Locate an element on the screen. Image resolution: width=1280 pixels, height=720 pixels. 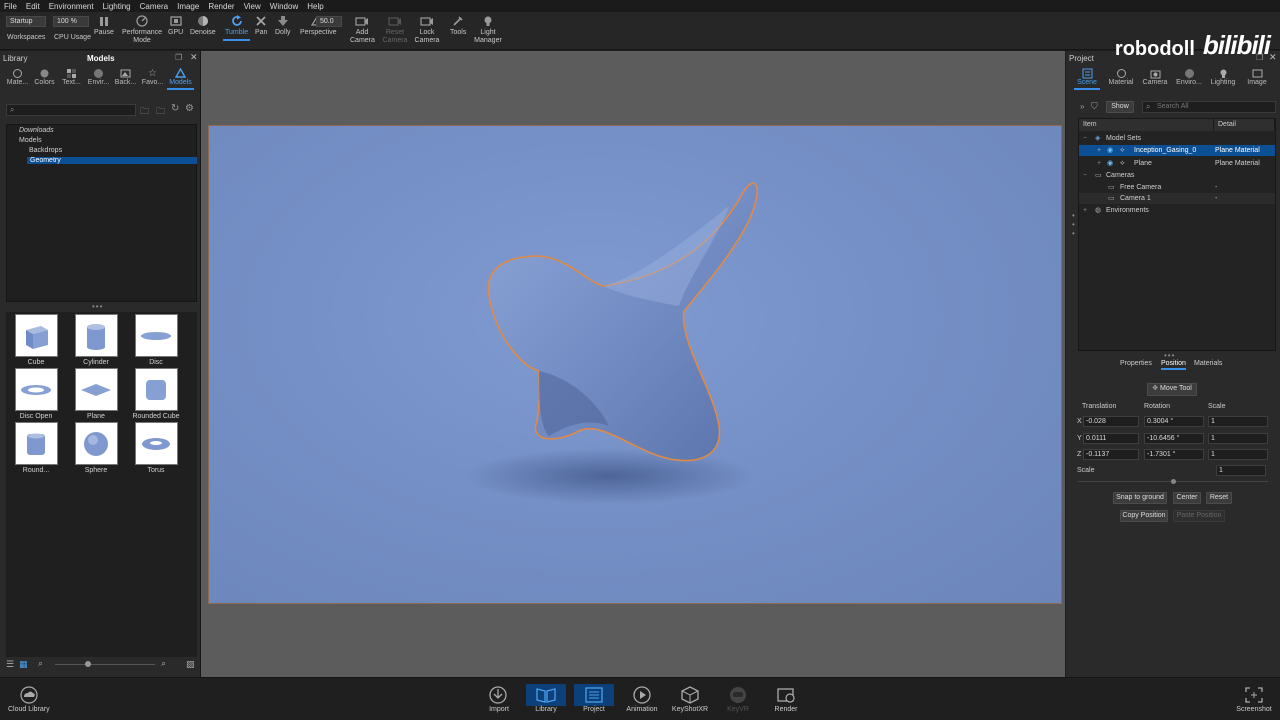
screenshot-button: Screenshot is located at coordinates (1254, 698).